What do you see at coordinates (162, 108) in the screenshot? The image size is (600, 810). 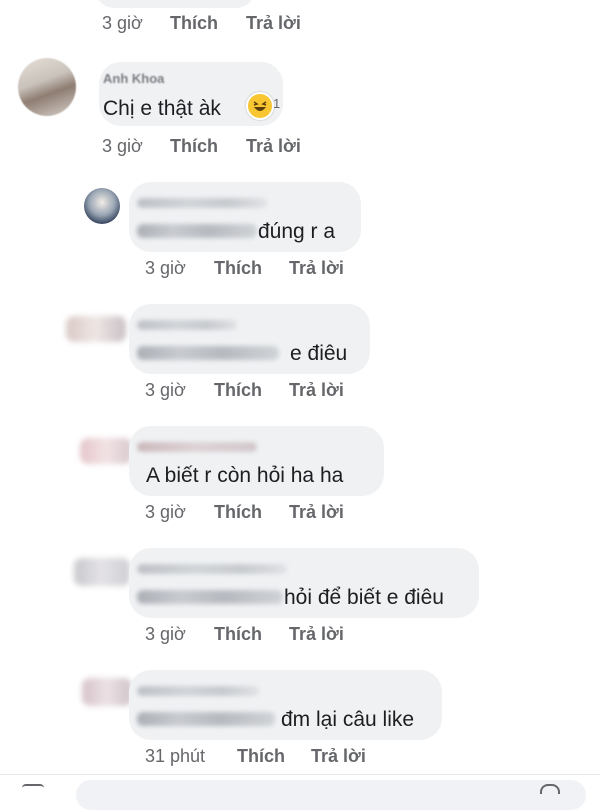 I see `comment-text: Chị e thật àk` at bounding box center [162, 108].